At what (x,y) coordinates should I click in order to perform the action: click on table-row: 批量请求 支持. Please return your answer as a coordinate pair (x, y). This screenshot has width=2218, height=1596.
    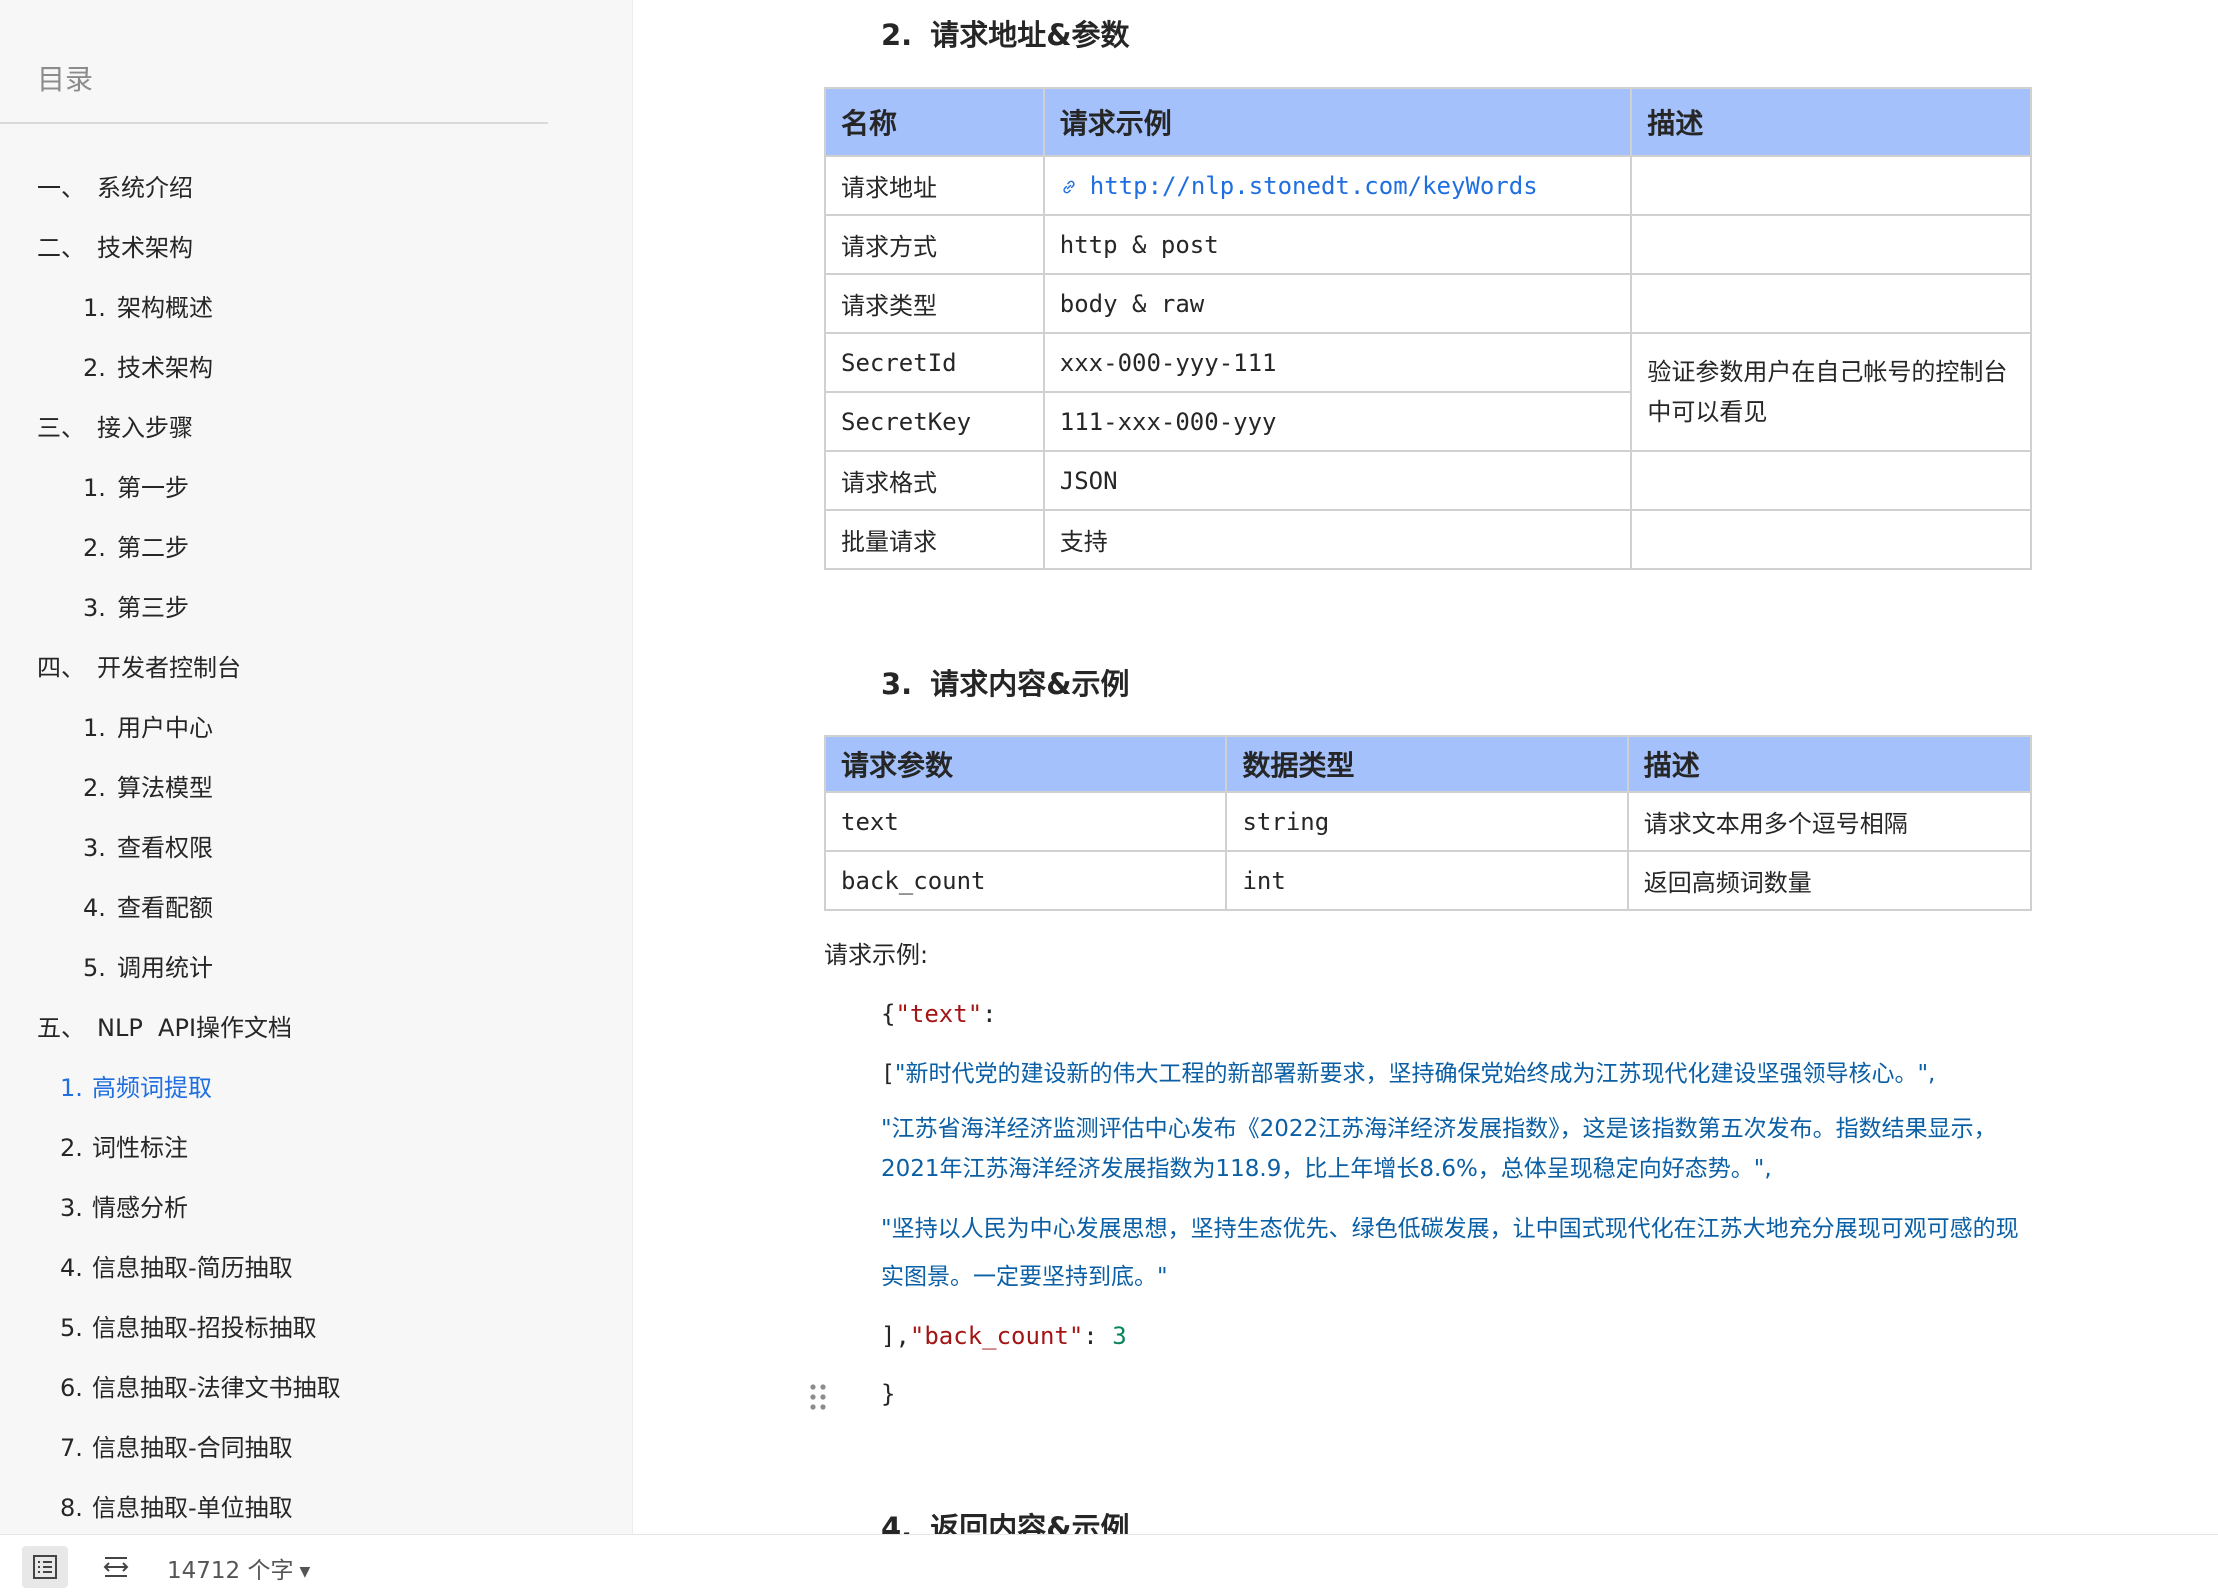
    Looking at the image, I should click on (1428, 539).